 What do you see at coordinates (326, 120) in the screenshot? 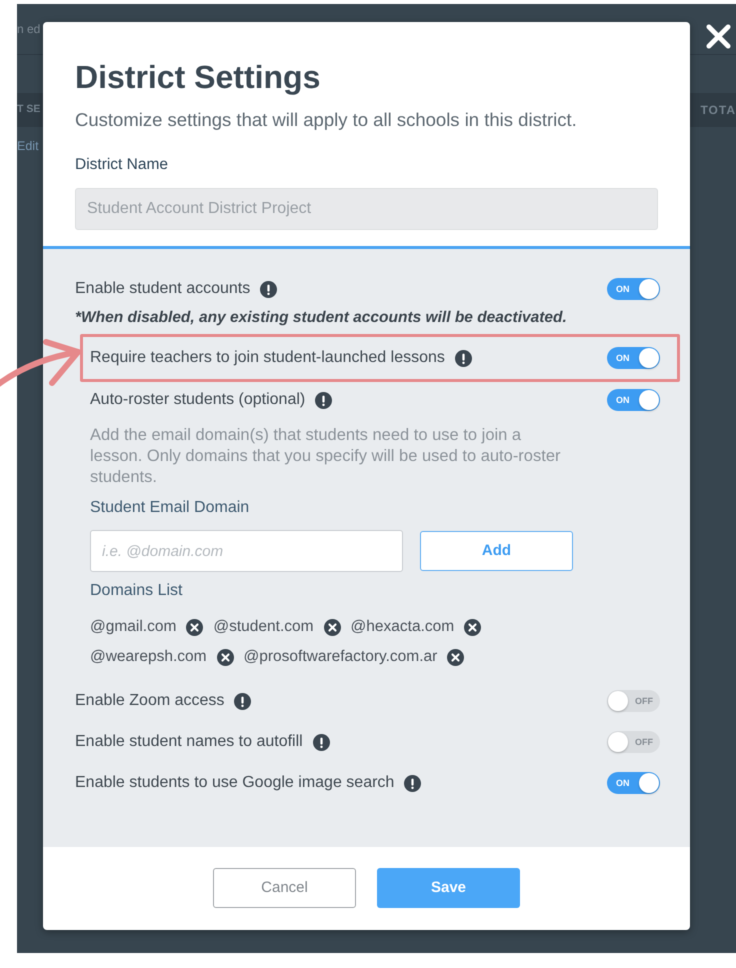
I see `modal-subtitle: Customize settings that will apply to all schools in this district.` at bounding box center [326, 120].